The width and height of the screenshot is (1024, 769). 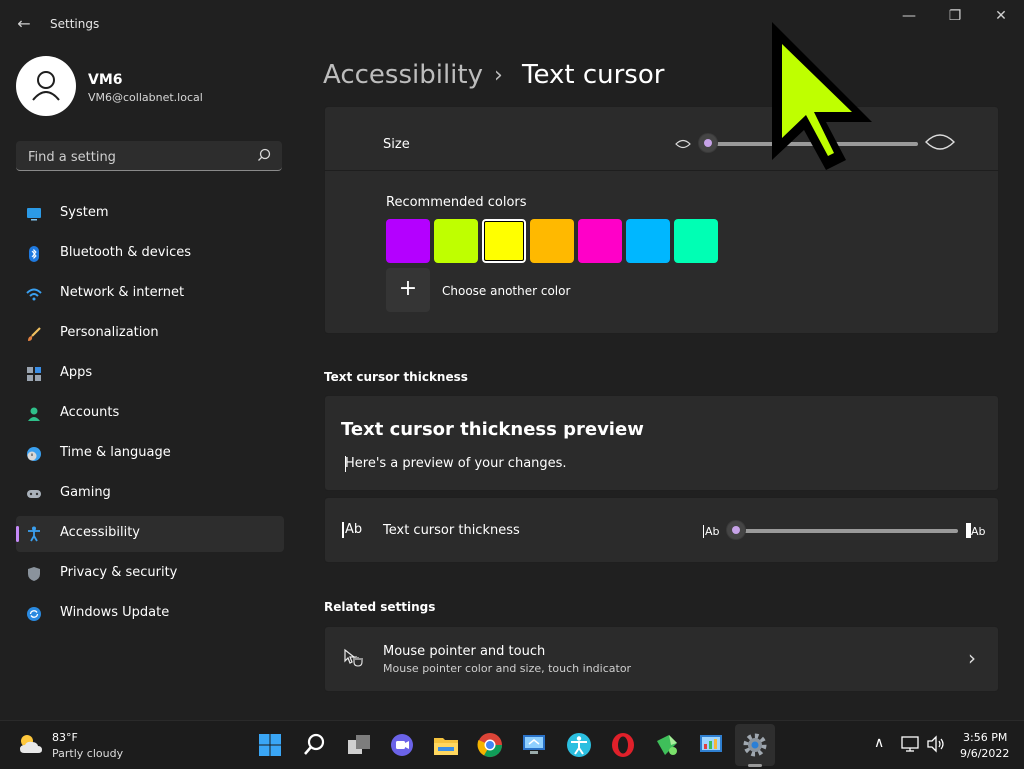 I want to click on size-label: Size, so click(x=396, y=144).